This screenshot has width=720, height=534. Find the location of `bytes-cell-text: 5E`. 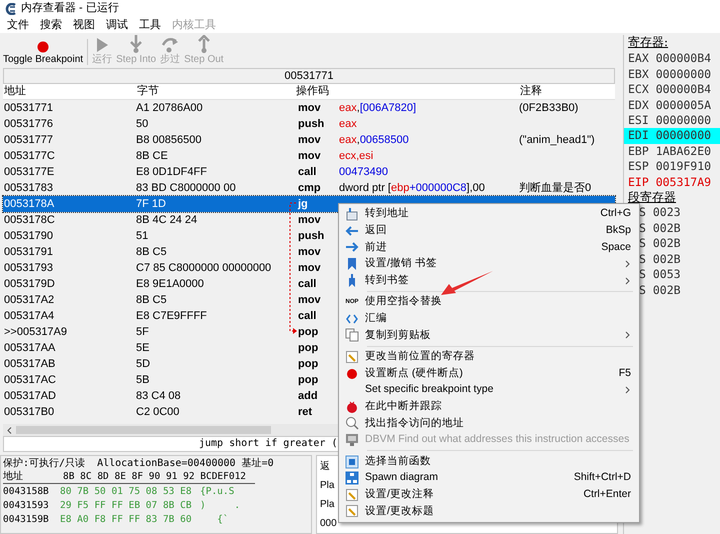

bytes-cell-text: 5E is located at coordinates (143, 348).